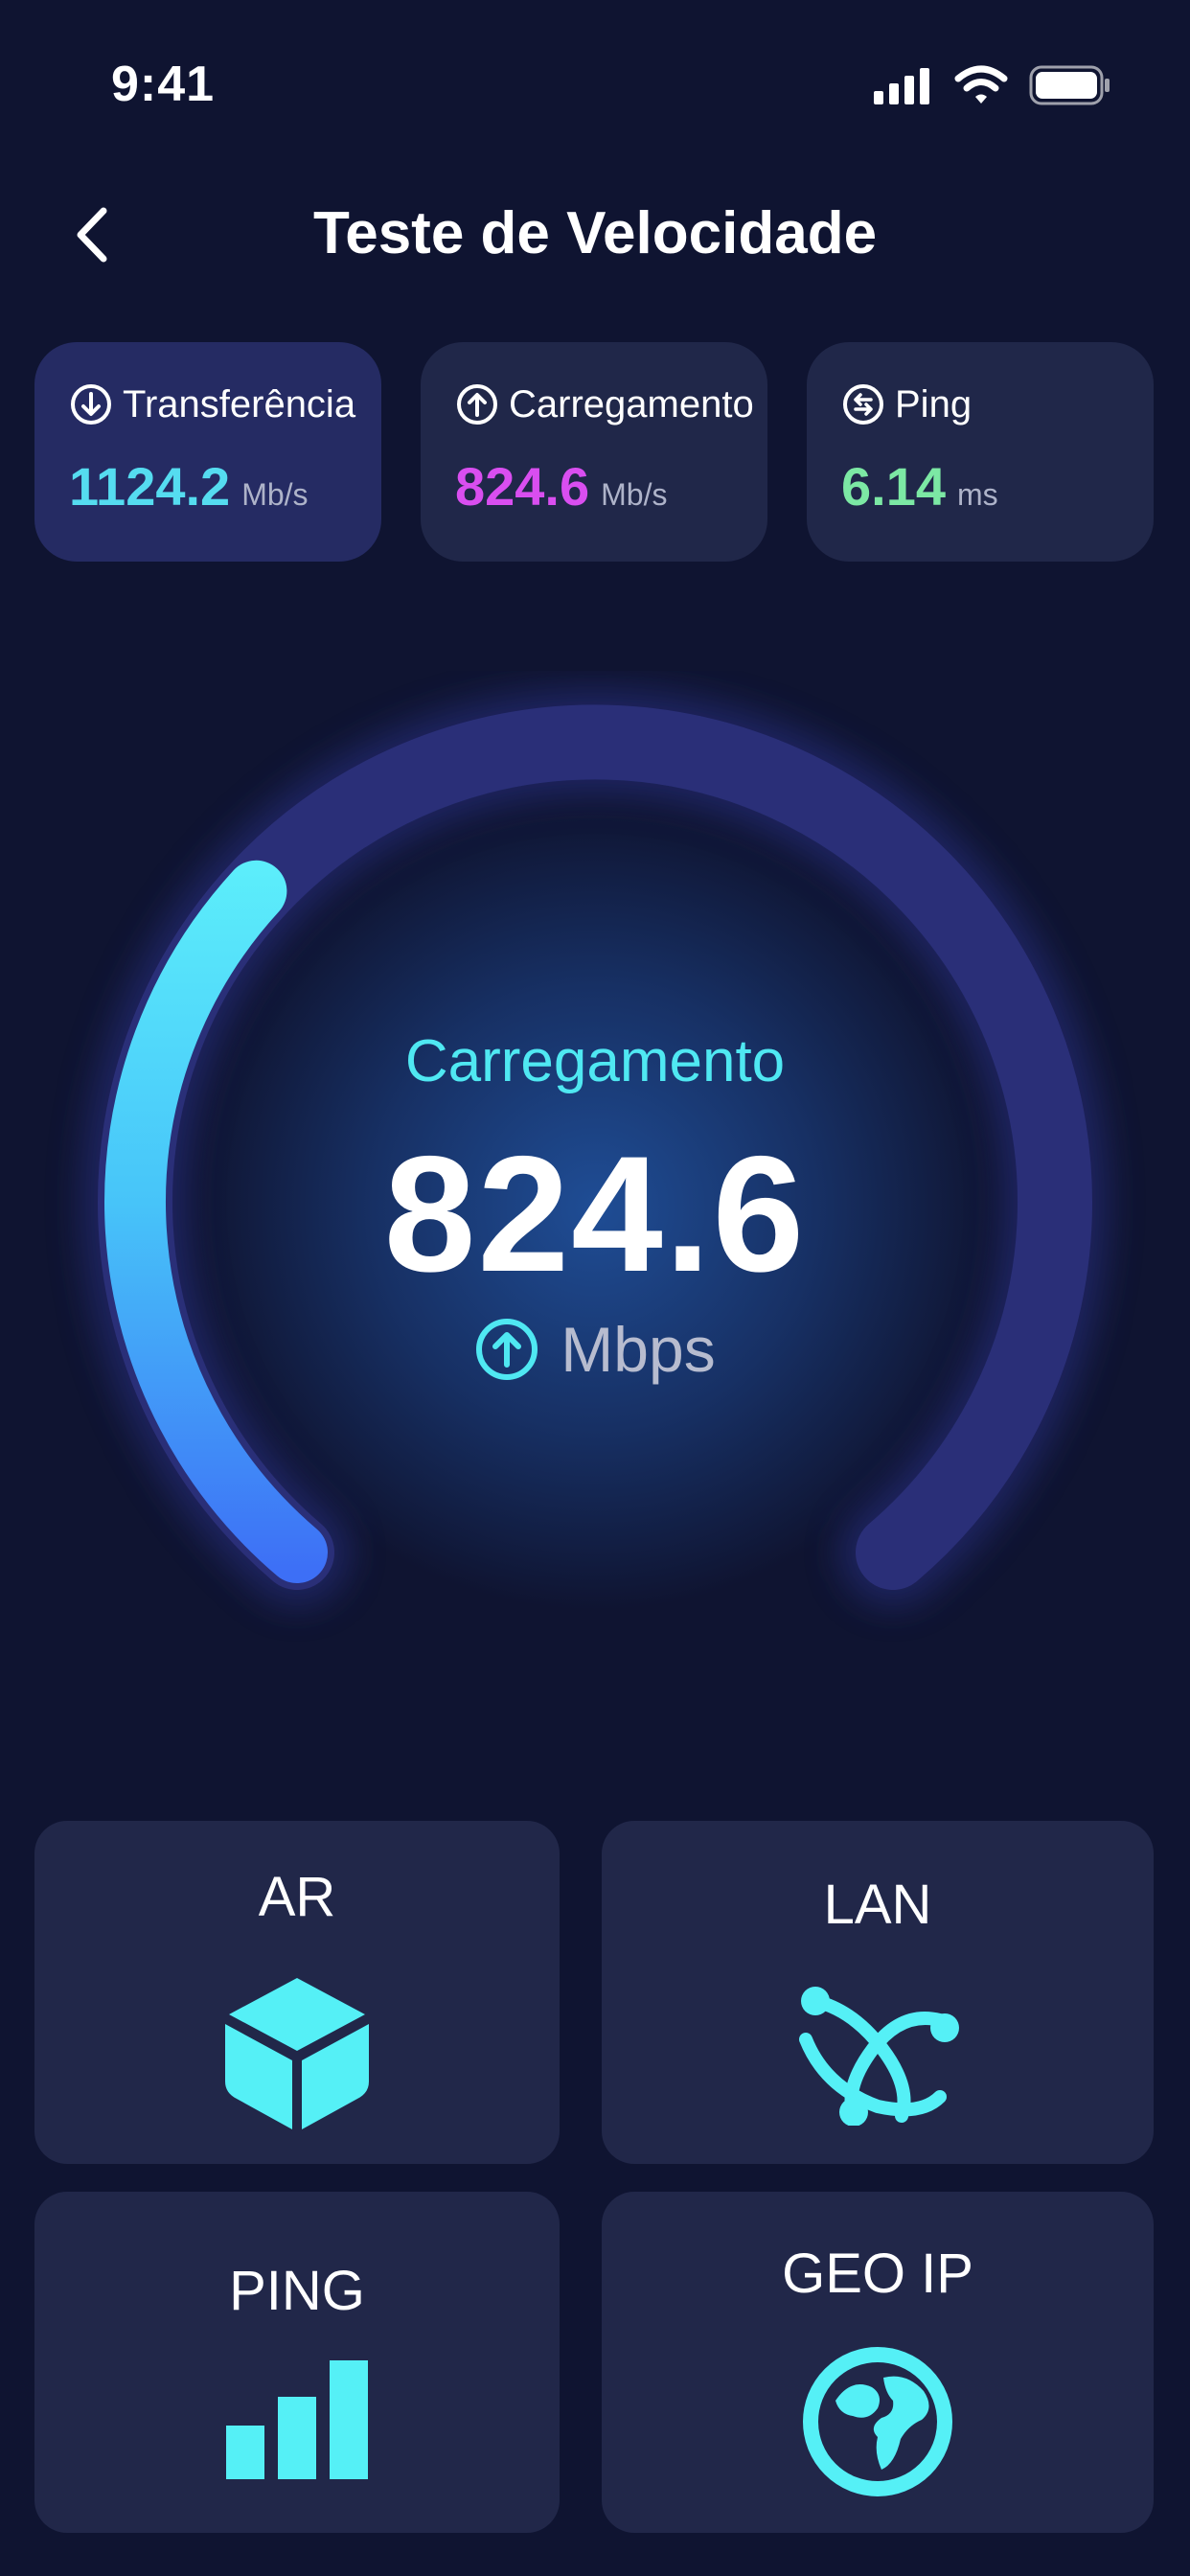 This screenshot has height=2576, width=1190. I want to click on stat-label: Ping, so click(934, 404).